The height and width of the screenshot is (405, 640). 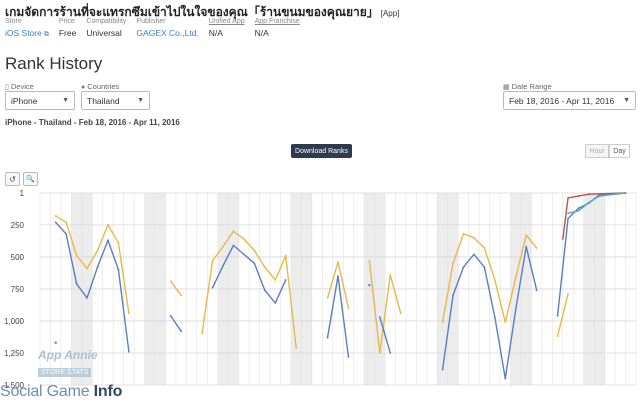 I want to click on countries-select-value: Thailand, so click(x=103, y=100).